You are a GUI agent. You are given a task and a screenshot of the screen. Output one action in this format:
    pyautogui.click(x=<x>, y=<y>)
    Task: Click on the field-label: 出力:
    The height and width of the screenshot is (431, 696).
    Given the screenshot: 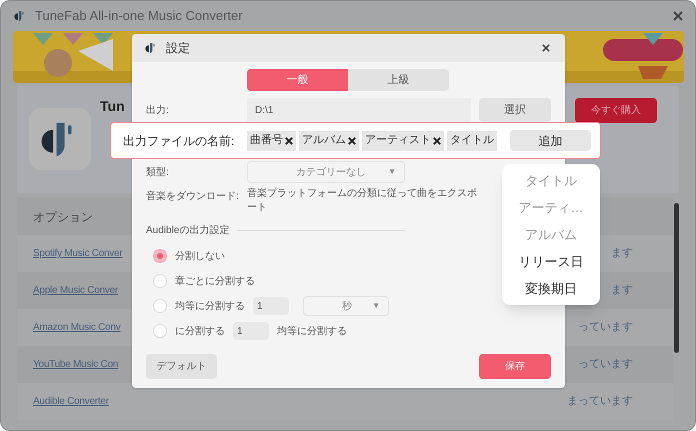 What is the action you would take?
    pyautogui.click(x=158, y=111)
    